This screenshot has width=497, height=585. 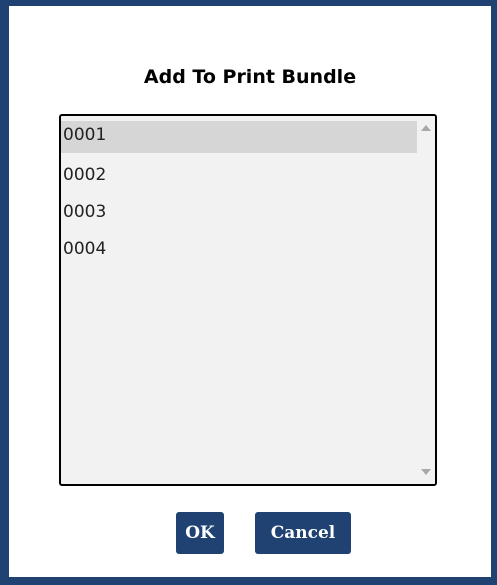 What do you see at coordinates (426, 128) in the screenshot?
I see `scroll-up-arrow-icon` at bounding box center [426, 128].